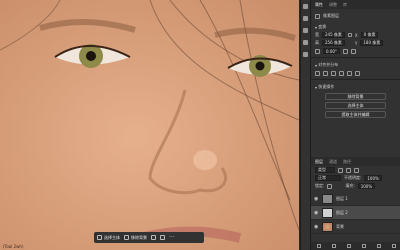 The width and height of the screenshot is (400, 250). I want to click on character-icon, so click(305, 54).